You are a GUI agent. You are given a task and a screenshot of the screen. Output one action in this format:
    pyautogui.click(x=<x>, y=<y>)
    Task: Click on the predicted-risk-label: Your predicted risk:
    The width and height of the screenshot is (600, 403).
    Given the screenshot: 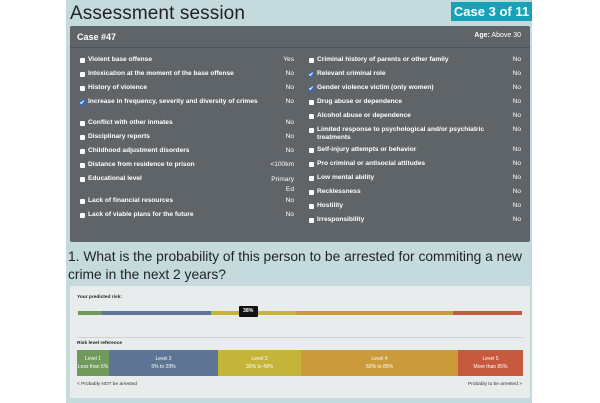 What is the action you would take?
    pyautogui.click(x=99, y=297)
    